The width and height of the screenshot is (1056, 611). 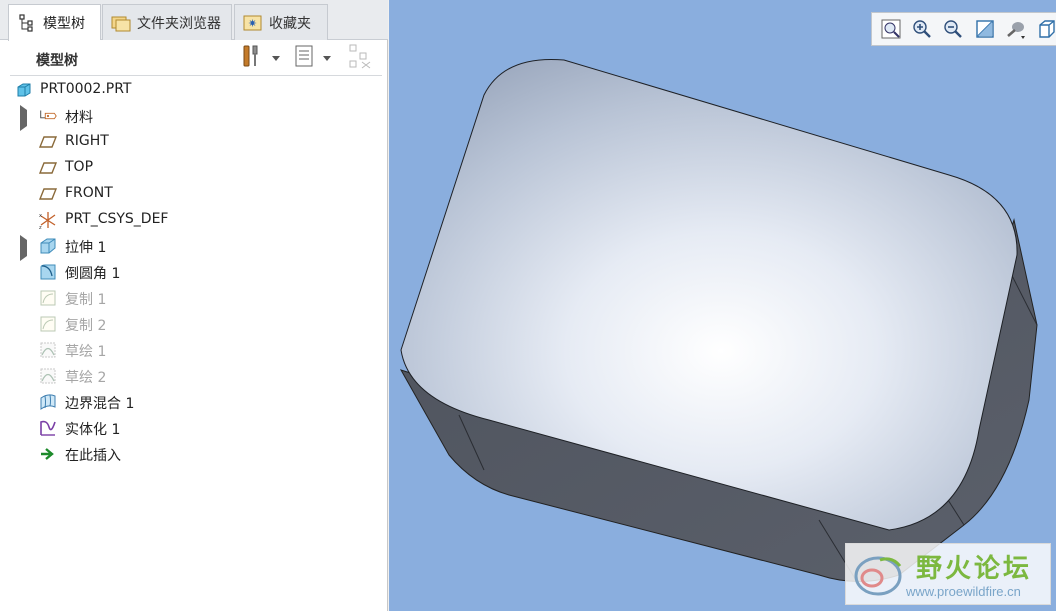 I want to click on svg-text: x, so click(x=40, y=216).